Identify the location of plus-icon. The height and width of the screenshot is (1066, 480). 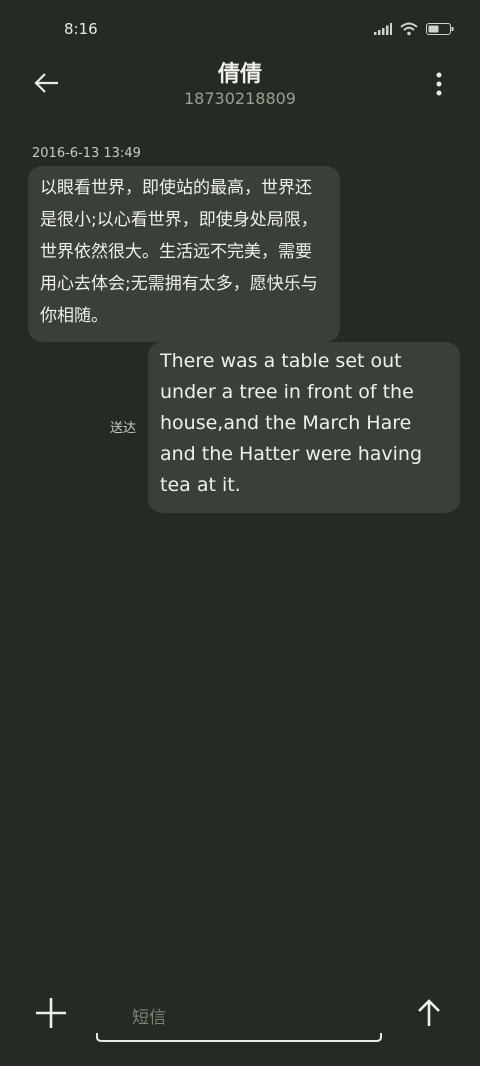
(51, 1013).